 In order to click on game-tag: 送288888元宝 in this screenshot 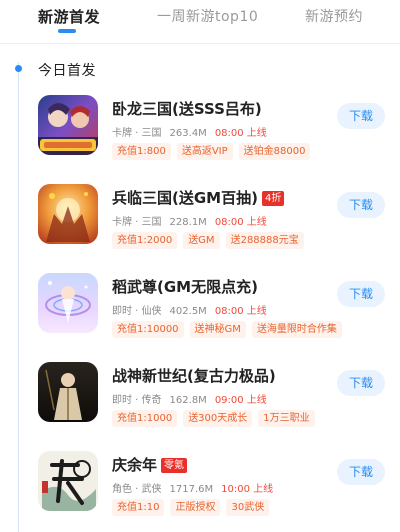, I will do `click(264, 240)`.